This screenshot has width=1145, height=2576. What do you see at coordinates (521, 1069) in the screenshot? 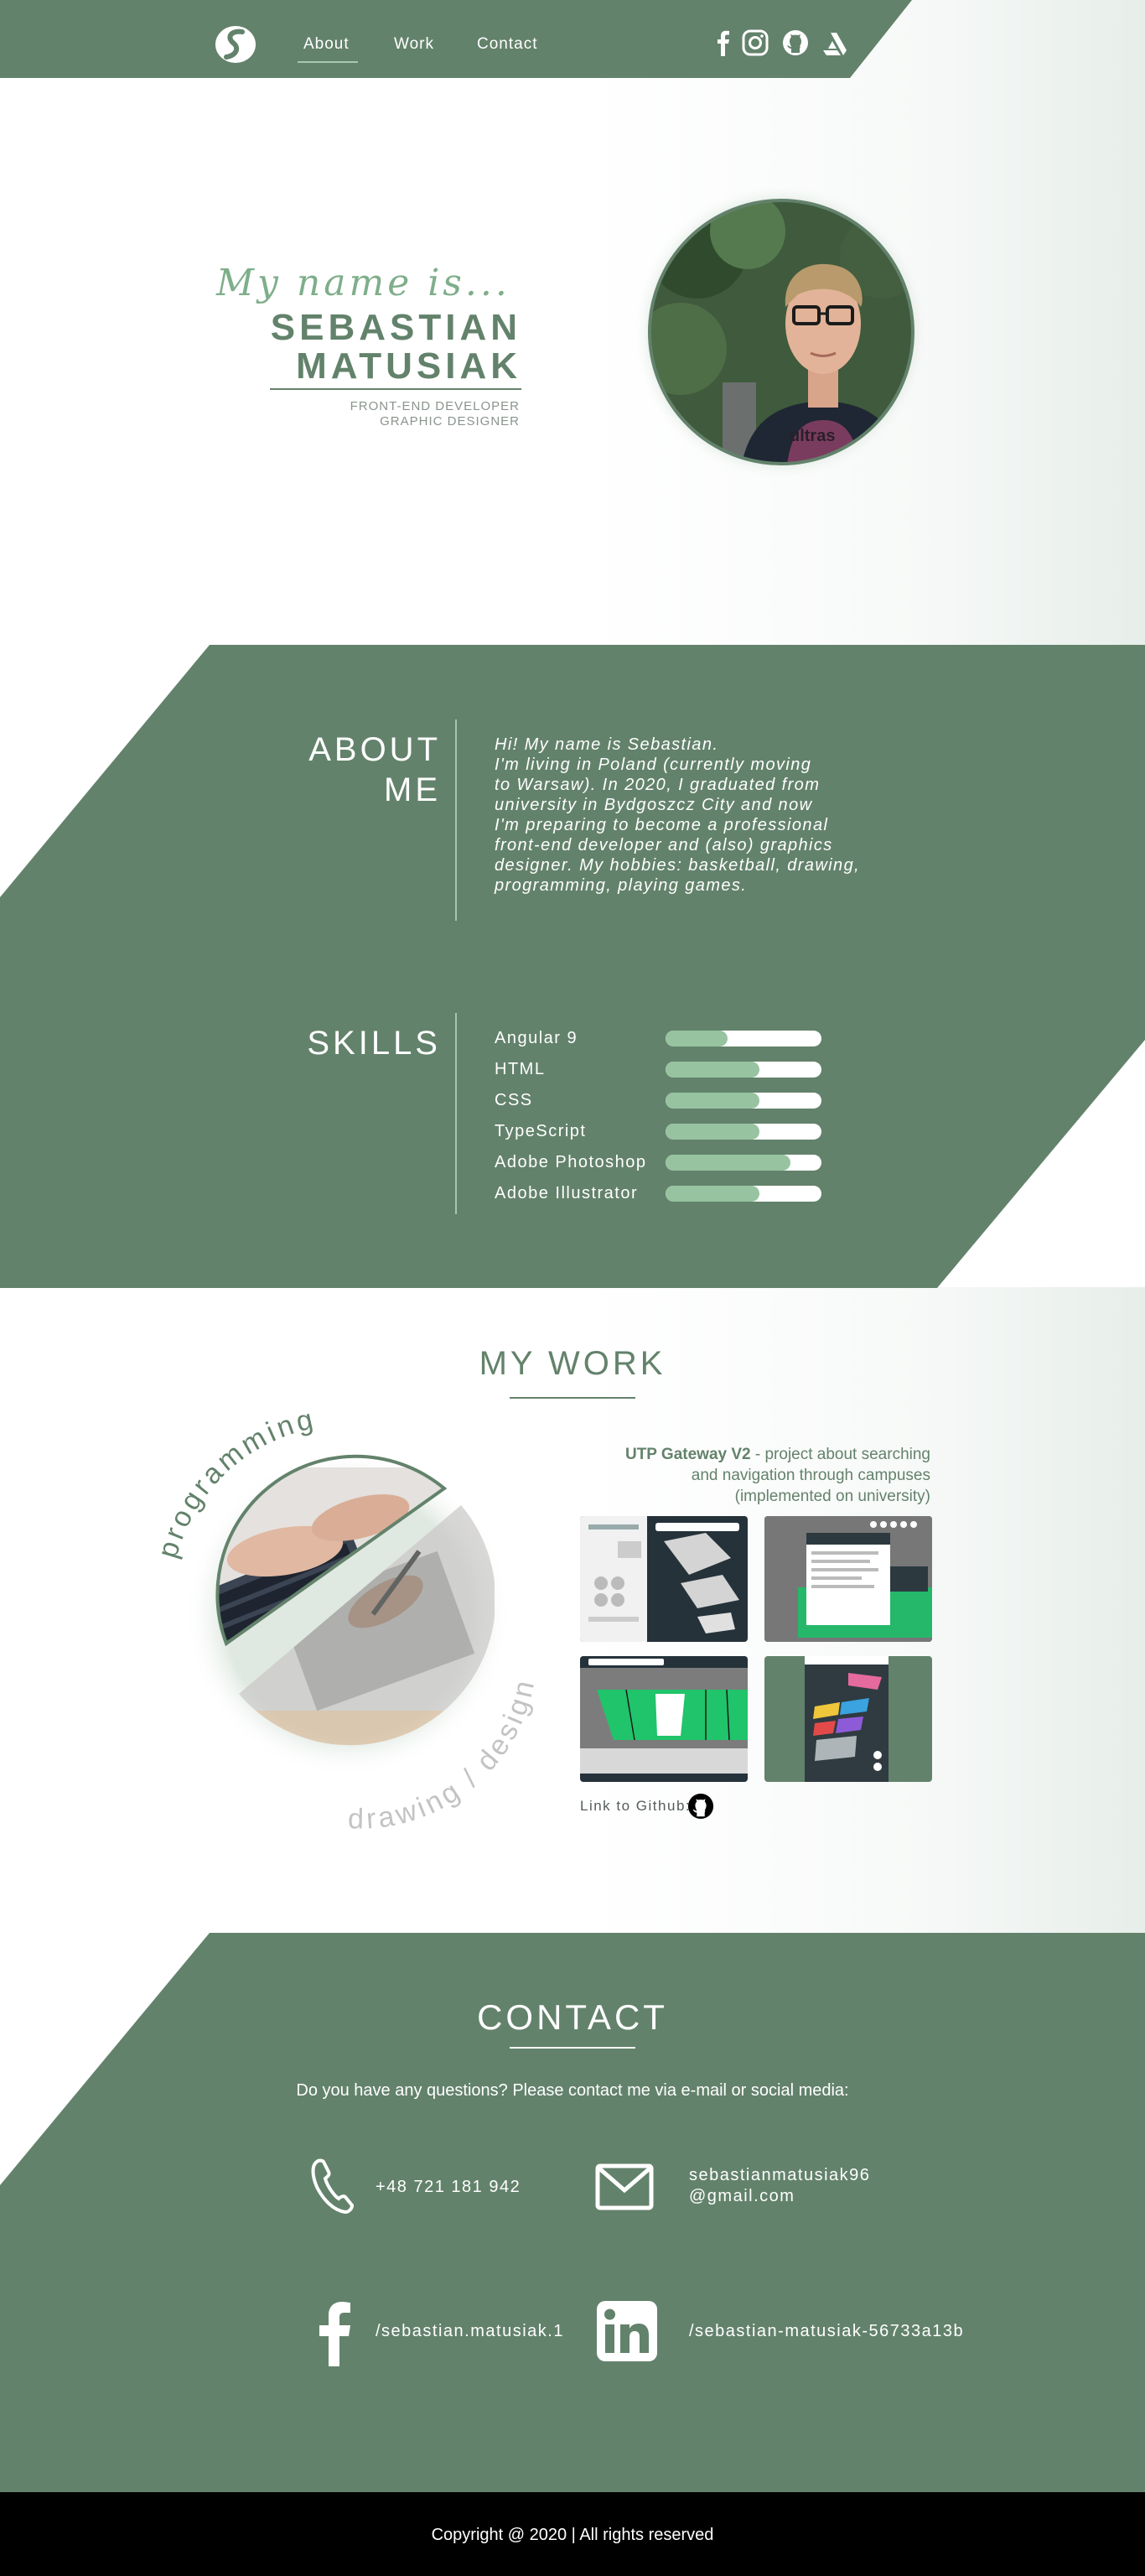
I see `skill-label: HTML` at bounding box center [521, 1069].